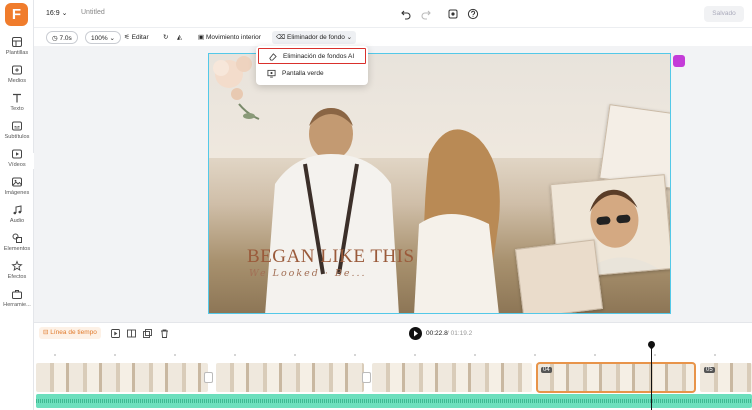 The height and width of the screenshot is (410, 752). What do you see at coordinates (312, 74) in the screenshot?
I see `menu-item-green-screen: Pantalla verde` at bounding box center [312, 74].